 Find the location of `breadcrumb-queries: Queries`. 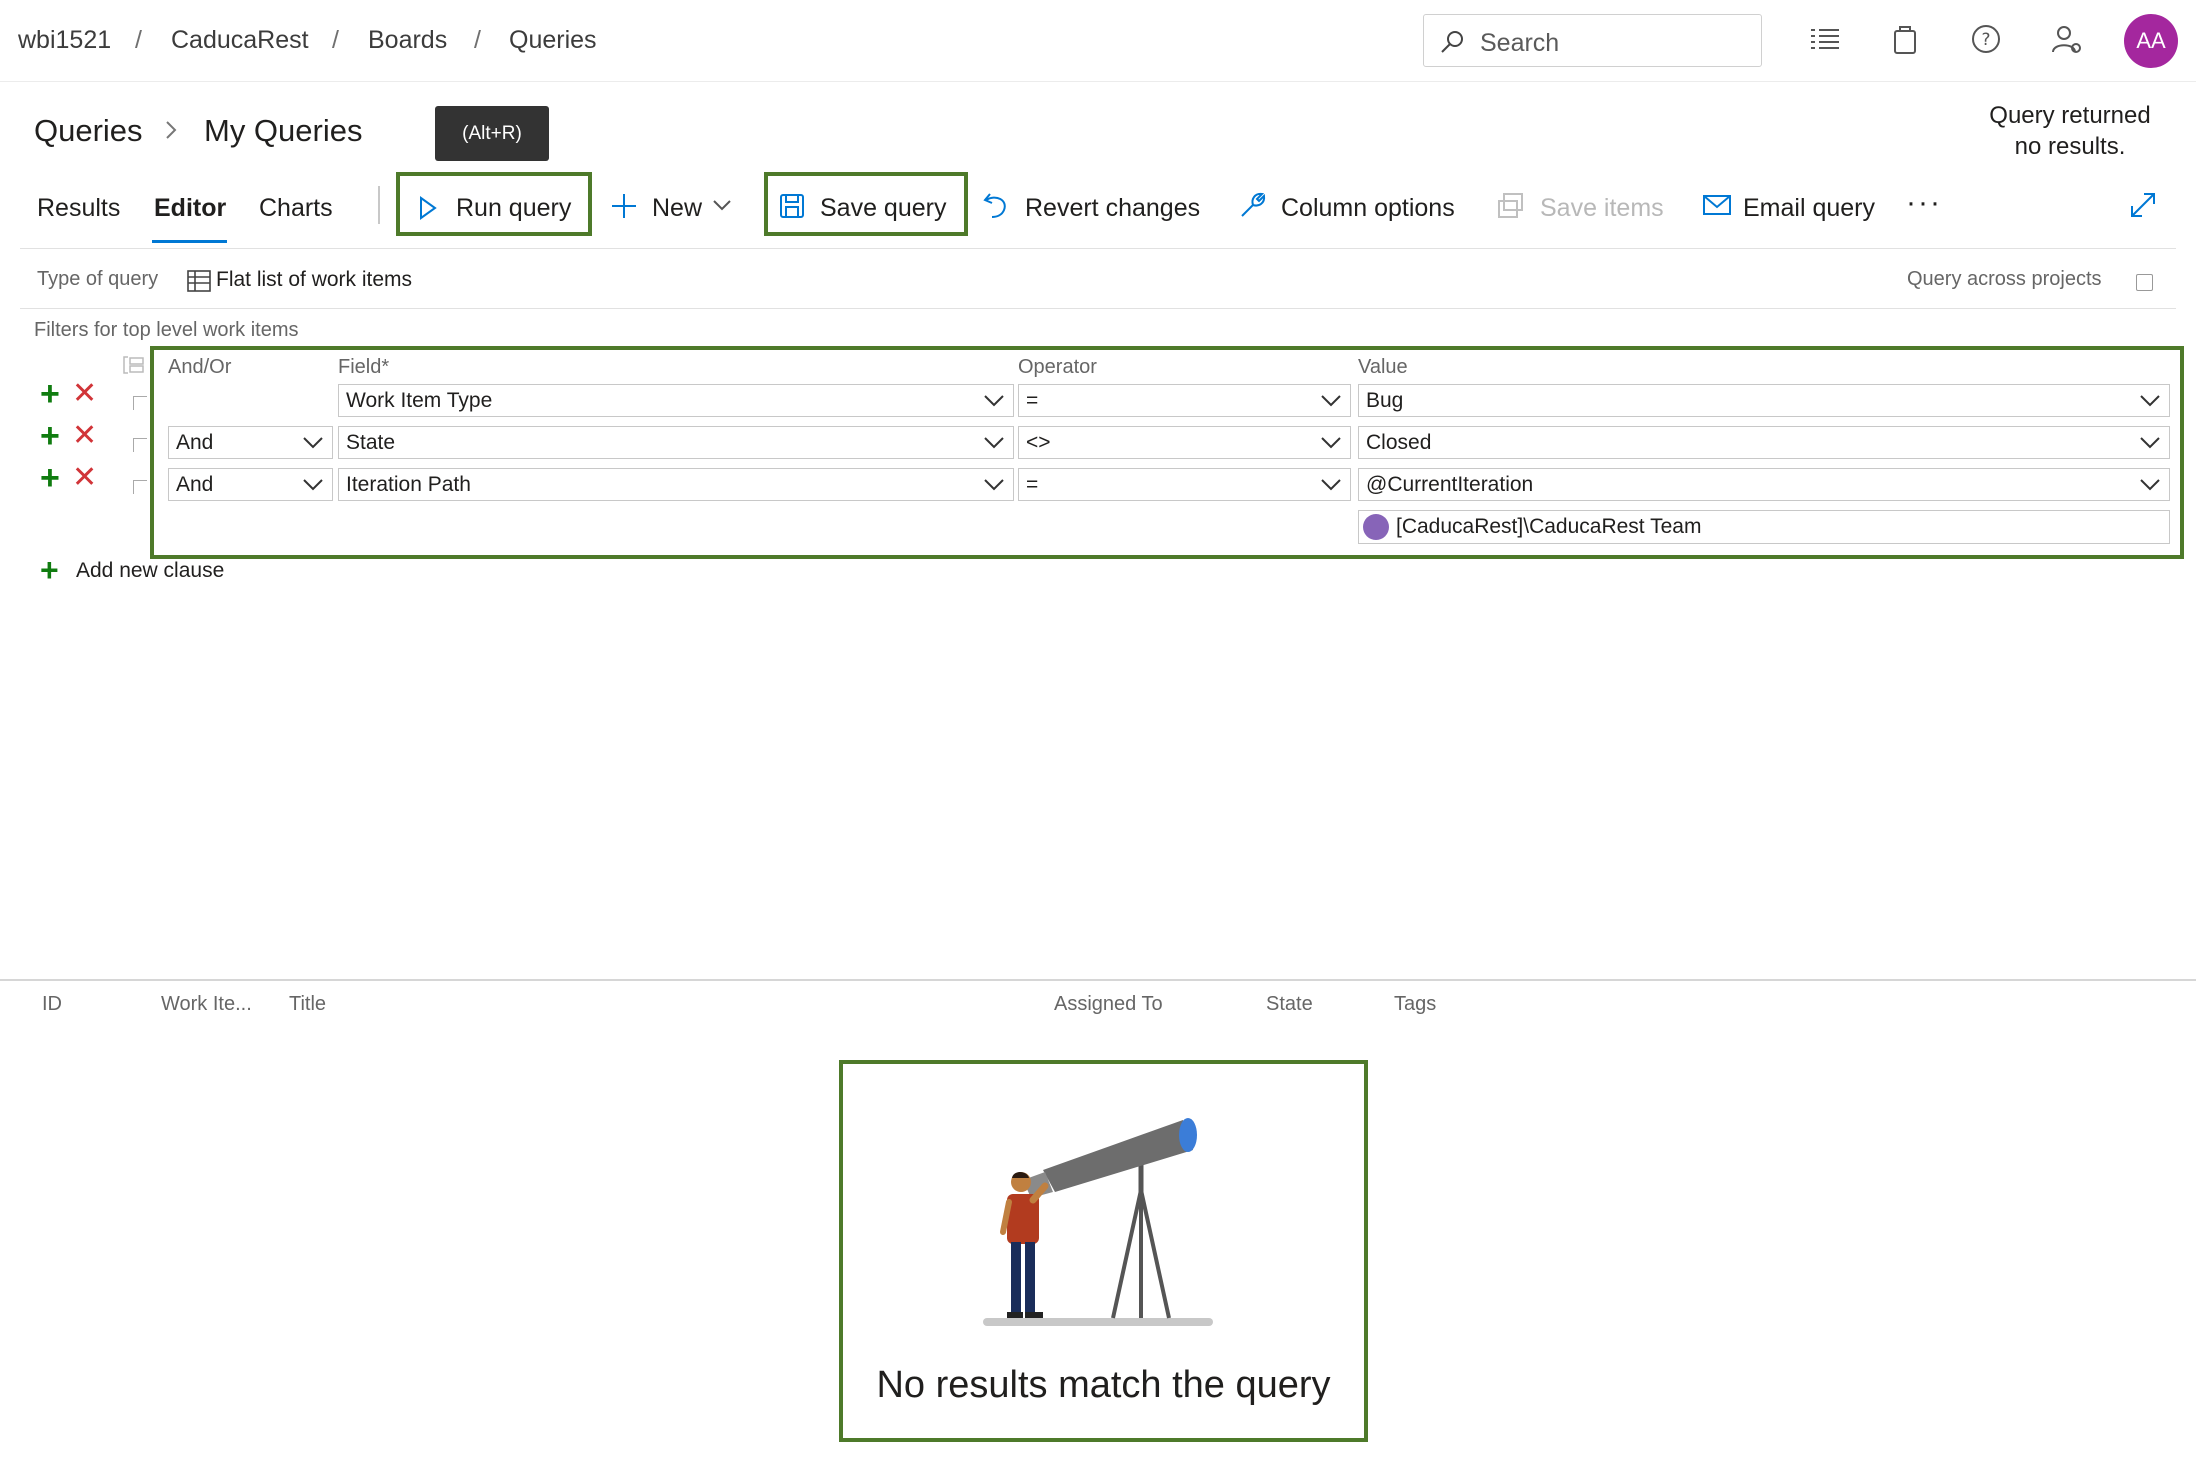

breadcrumb-queries: Queries is located at coordinates (553, 40).